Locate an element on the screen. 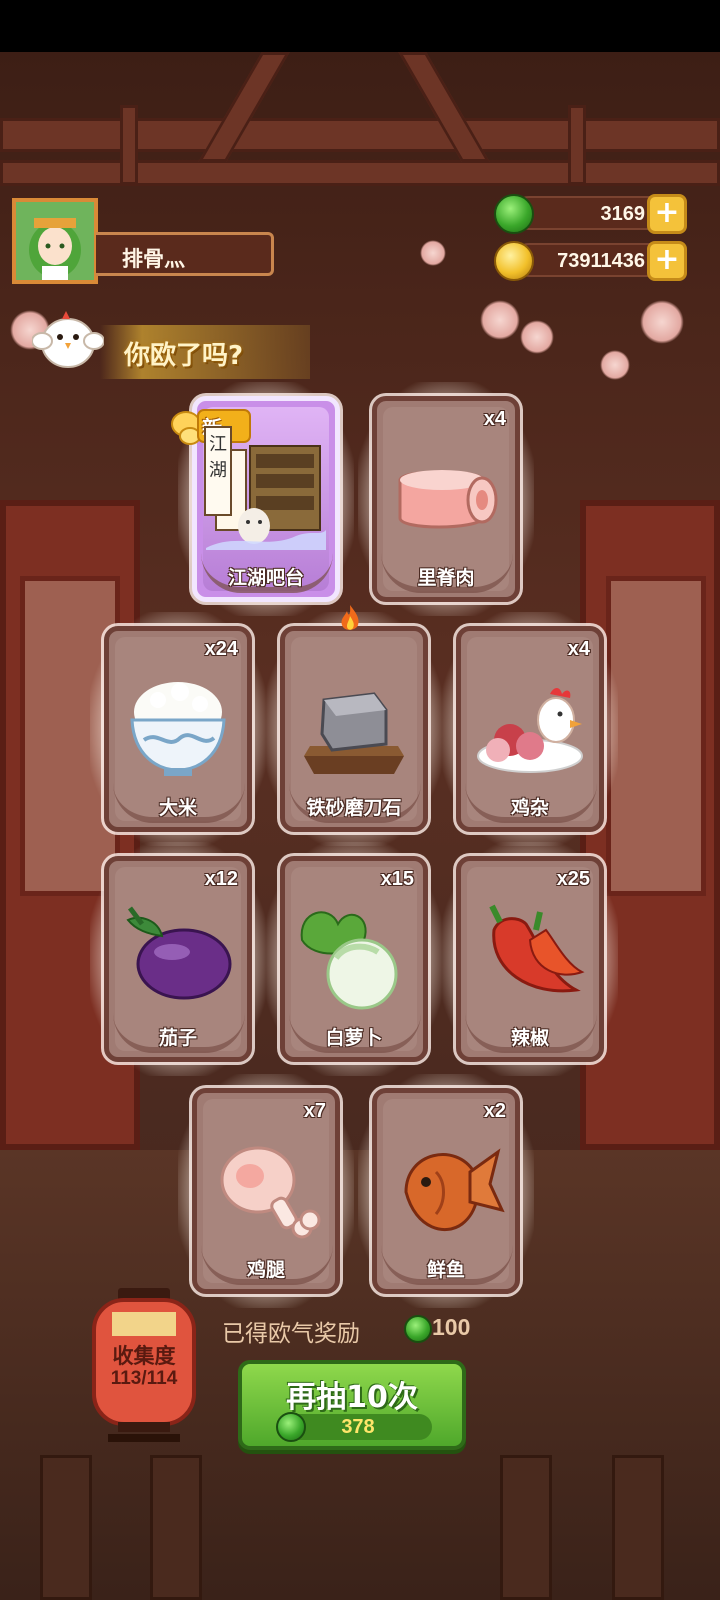 The width and height of the screenshot is (720, 1600). card-name: 辣椒 is located at coordinates (529, 1038).